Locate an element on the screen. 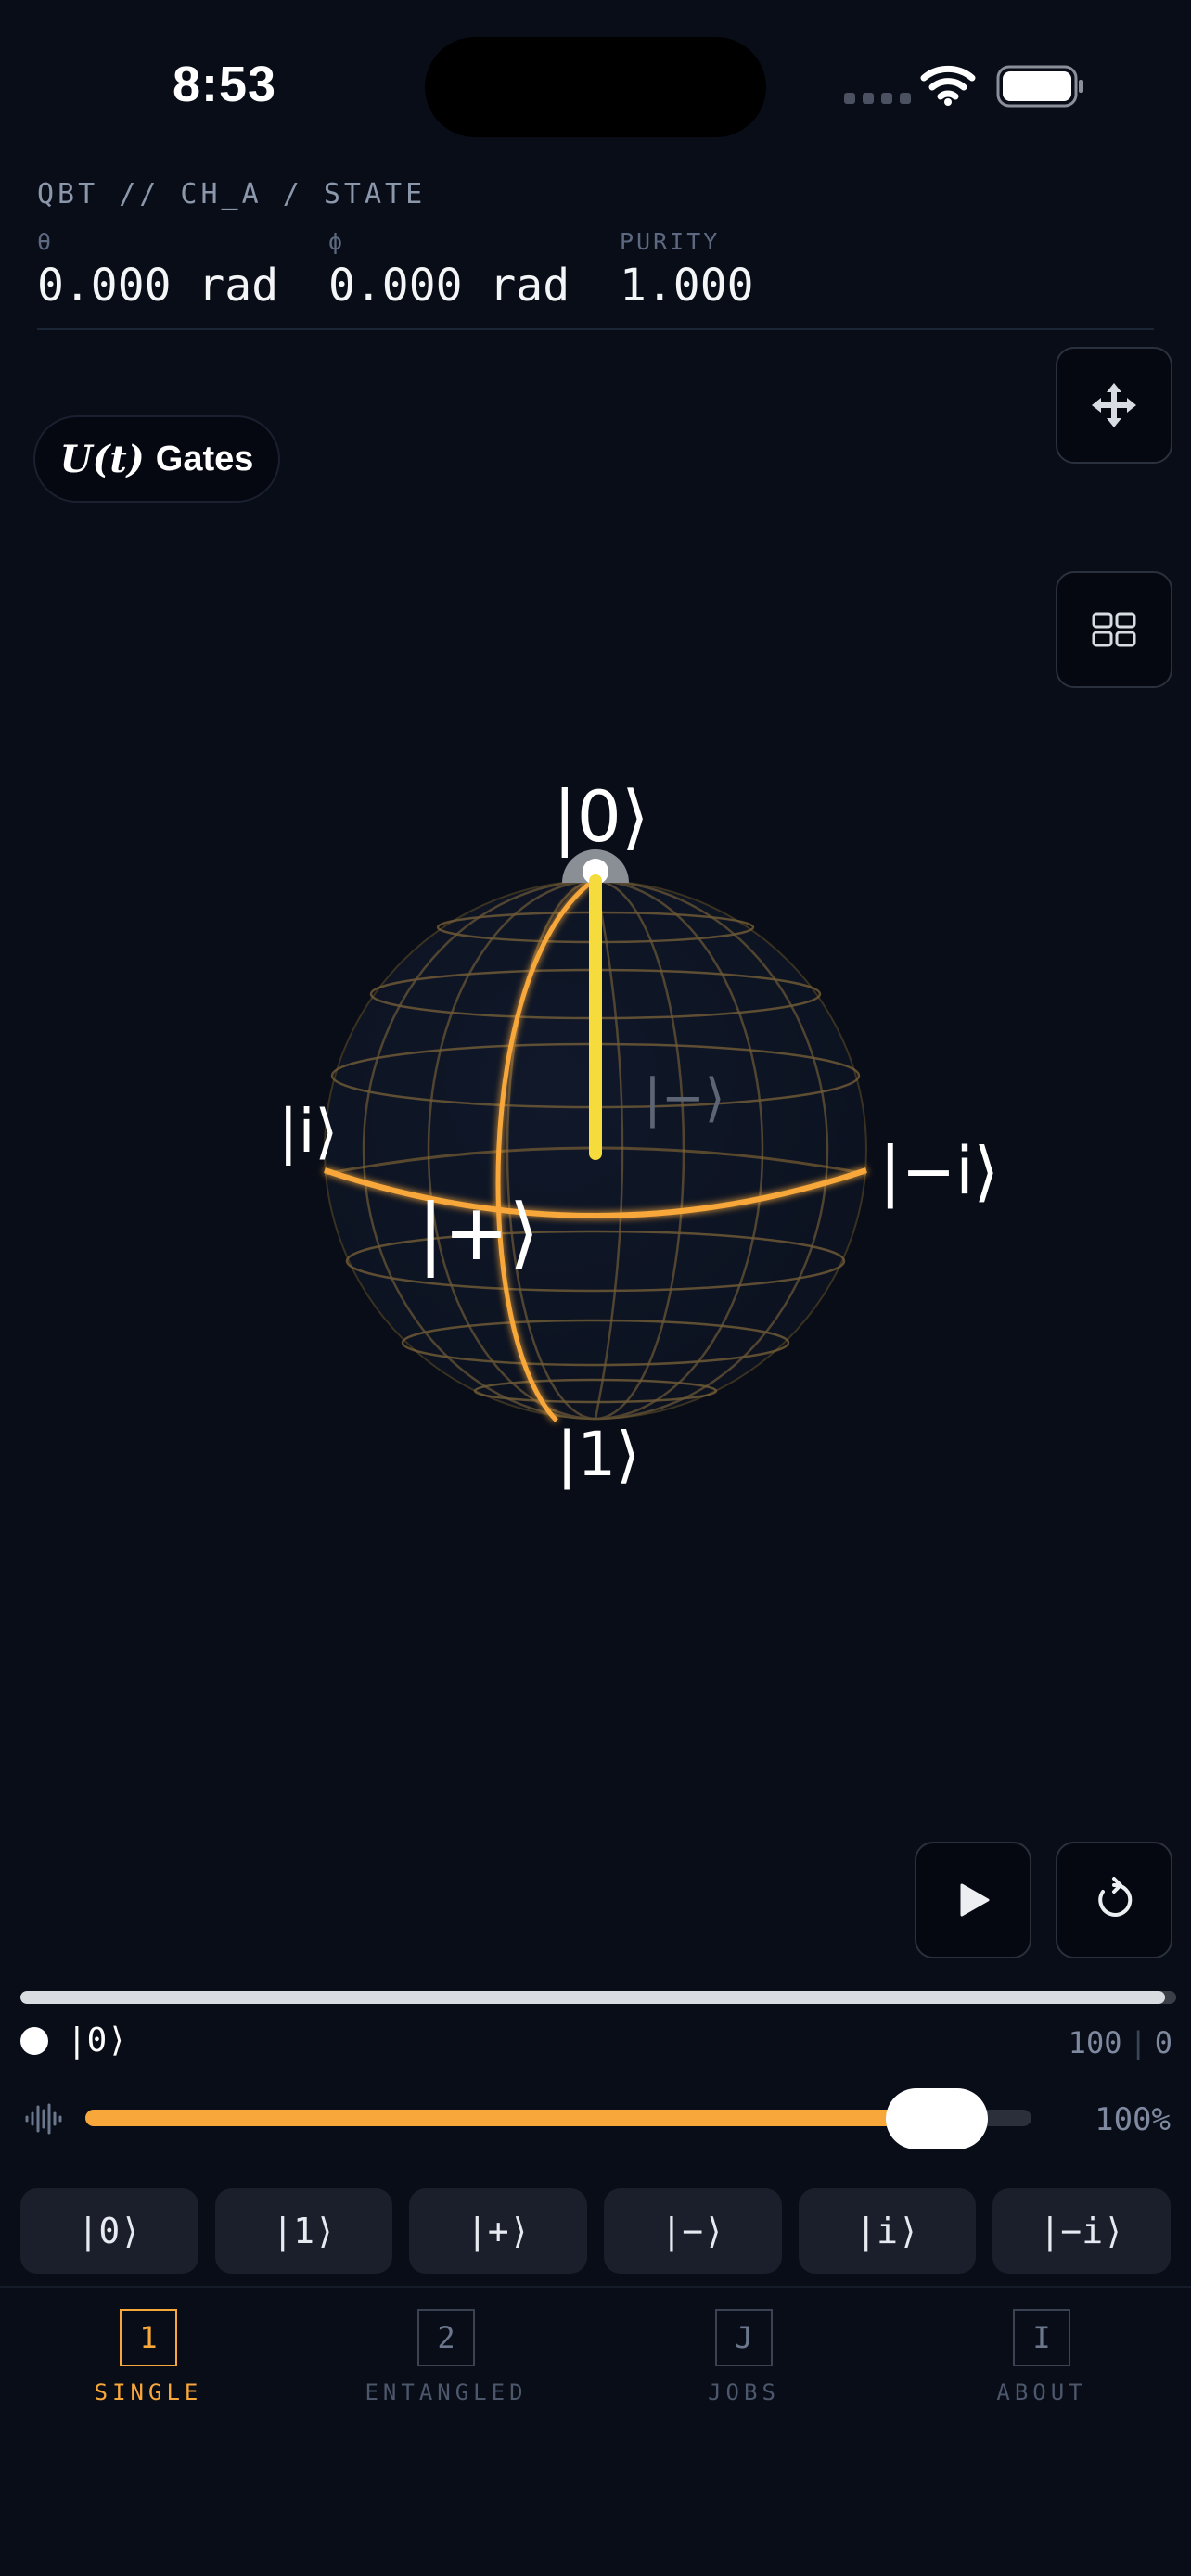 This screenshot has height=2576, width=1191. progress-state: |0⟩ is located at coordinates (97, 2040).